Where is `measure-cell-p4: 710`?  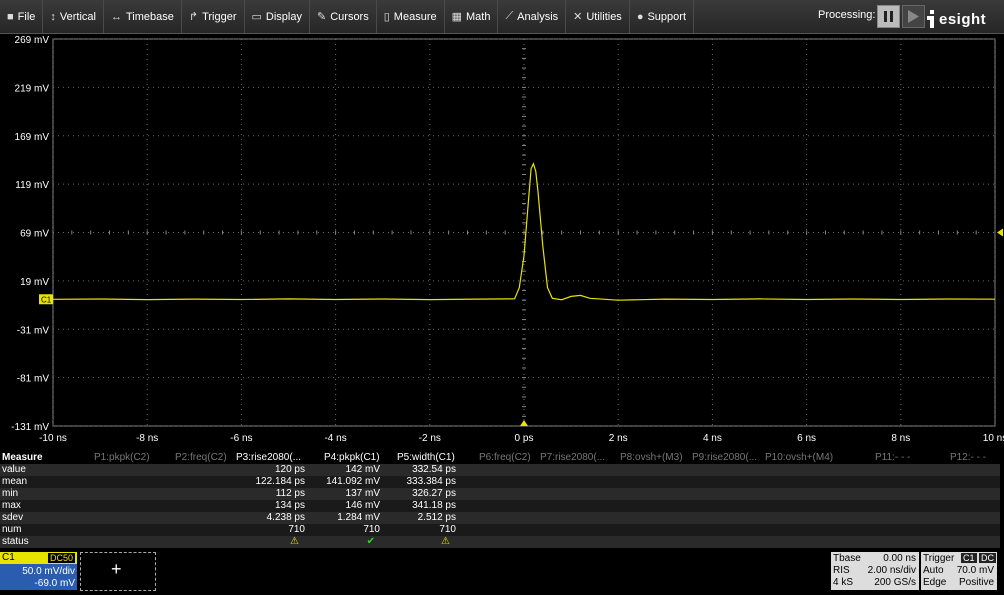
measure-cell-p4: 710 is located at coordinates (371, 529).